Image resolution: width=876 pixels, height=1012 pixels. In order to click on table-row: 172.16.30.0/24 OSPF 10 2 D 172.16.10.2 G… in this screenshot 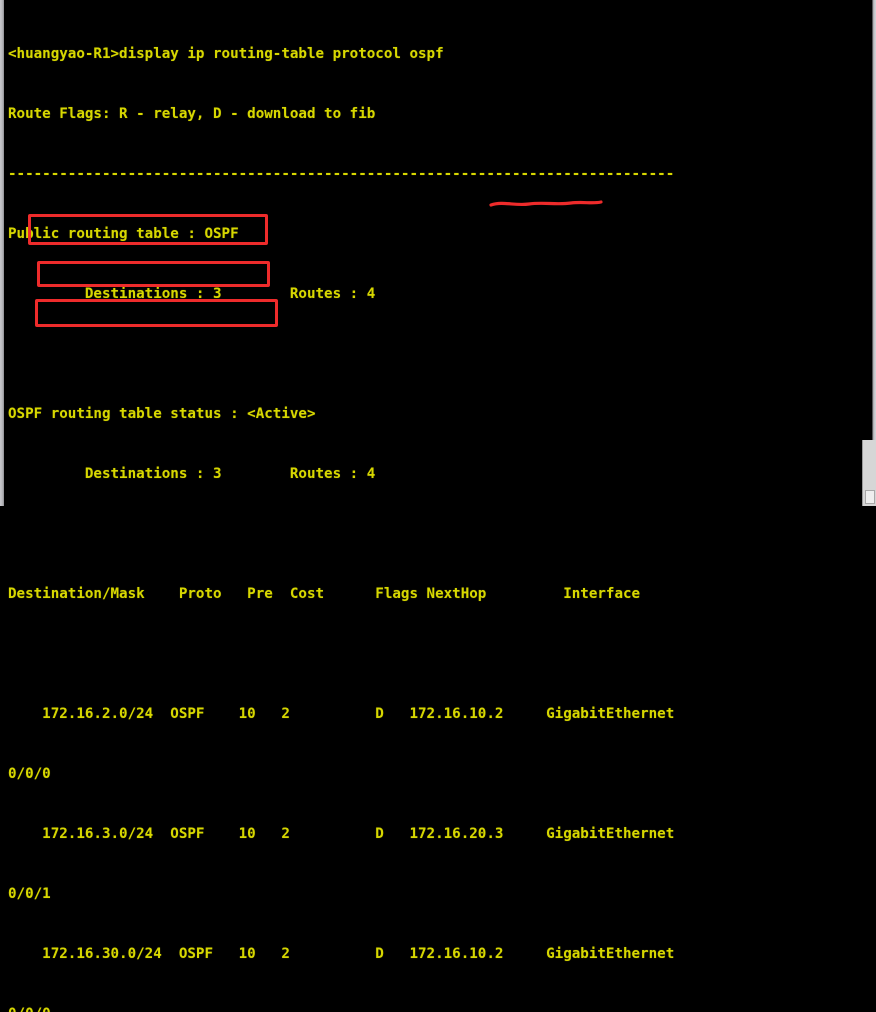, I will do `click(341, 954)`.